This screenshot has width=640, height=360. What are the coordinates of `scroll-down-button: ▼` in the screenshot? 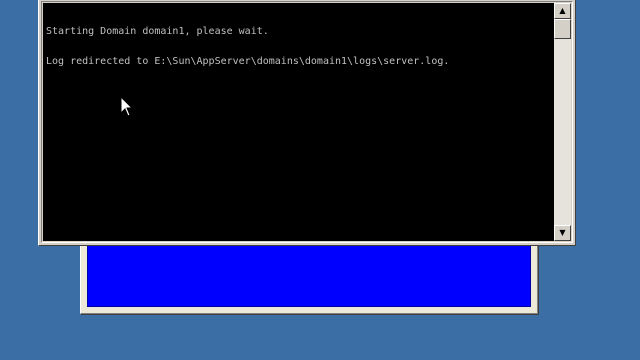 It's located at (562, 233).